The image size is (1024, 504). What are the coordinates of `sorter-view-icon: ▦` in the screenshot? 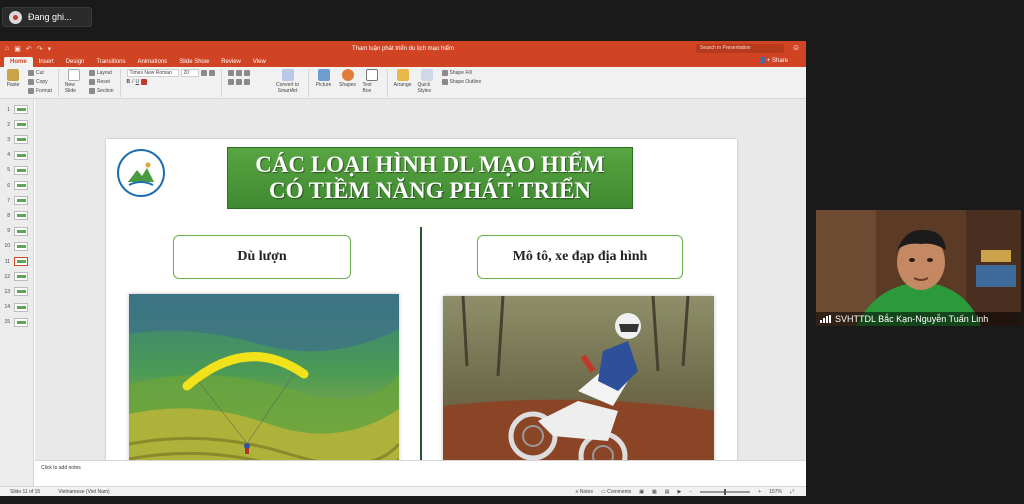 It's located at (654, 492).